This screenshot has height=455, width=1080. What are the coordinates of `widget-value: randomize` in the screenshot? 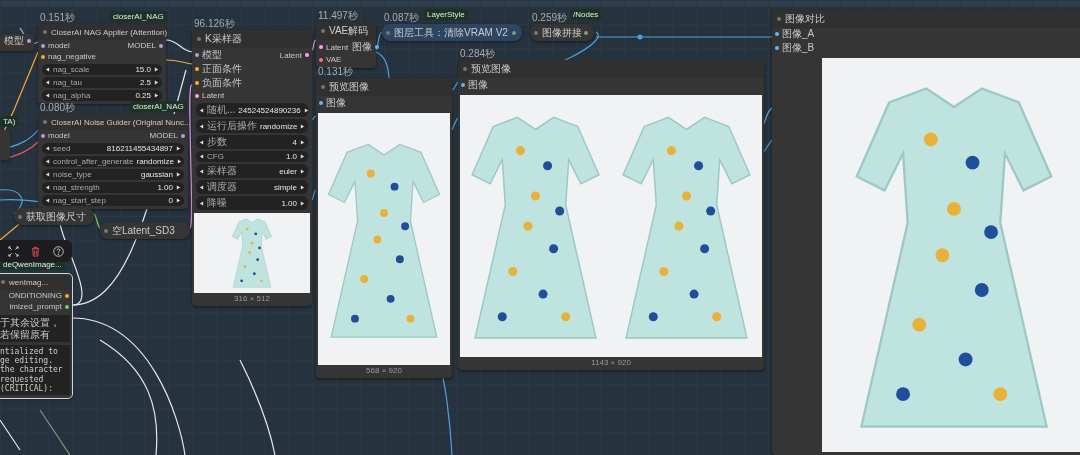 It's located at (155, 161).